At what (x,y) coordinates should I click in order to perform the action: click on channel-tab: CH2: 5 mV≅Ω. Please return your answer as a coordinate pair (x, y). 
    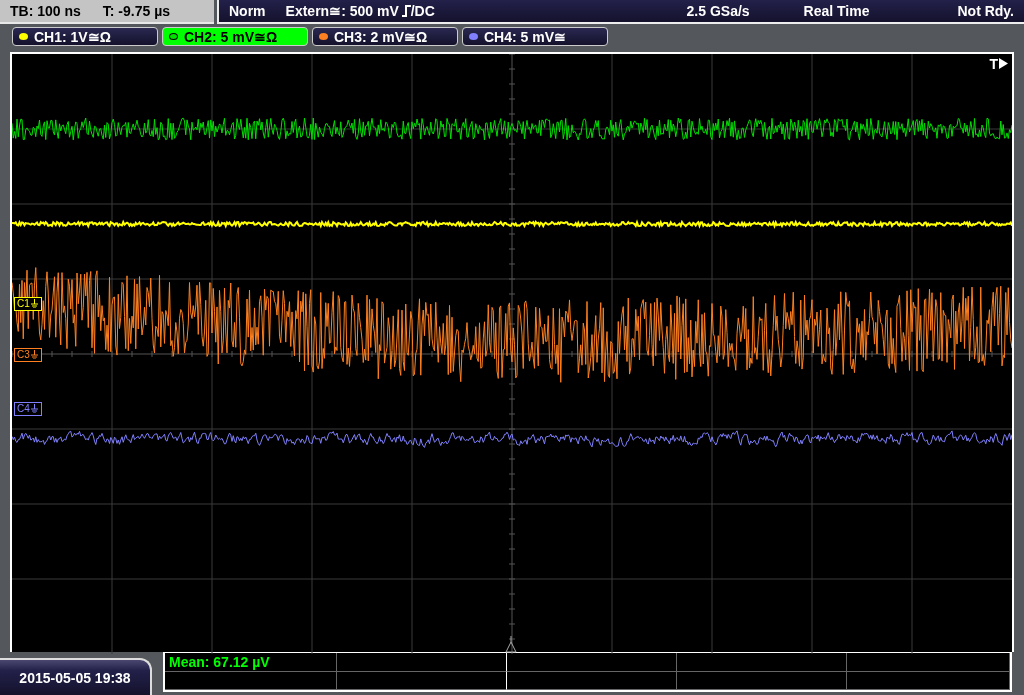
    Looking at the image, I should click on (235, 37).